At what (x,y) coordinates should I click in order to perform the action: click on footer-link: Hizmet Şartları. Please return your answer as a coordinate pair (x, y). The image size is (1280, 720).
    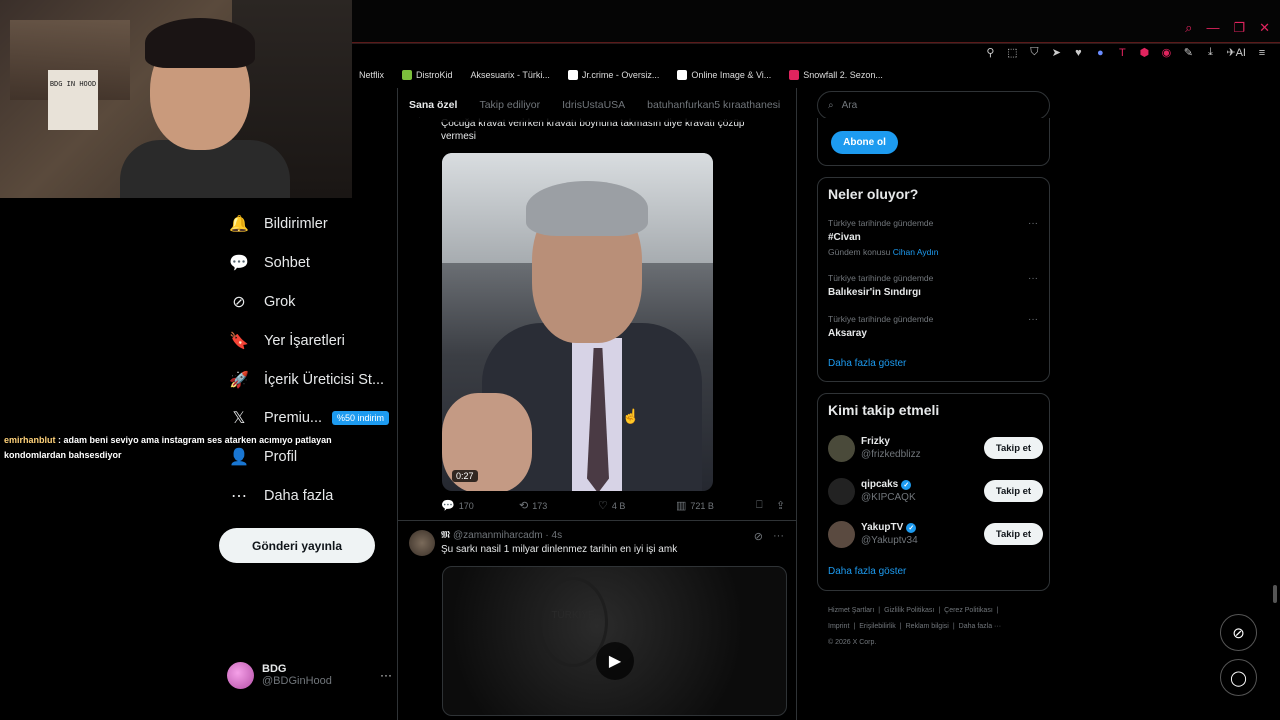
    Looking at the image, I should click on (851, 610).